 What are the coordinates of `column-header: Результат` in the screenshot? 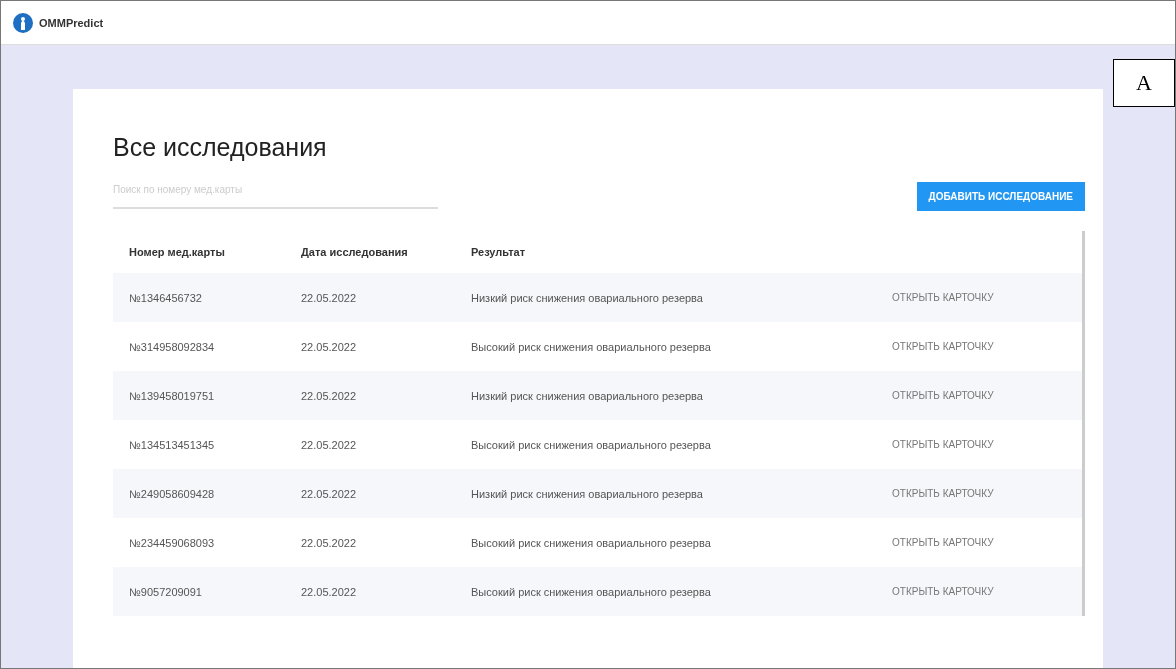 It's located at (498, 252).